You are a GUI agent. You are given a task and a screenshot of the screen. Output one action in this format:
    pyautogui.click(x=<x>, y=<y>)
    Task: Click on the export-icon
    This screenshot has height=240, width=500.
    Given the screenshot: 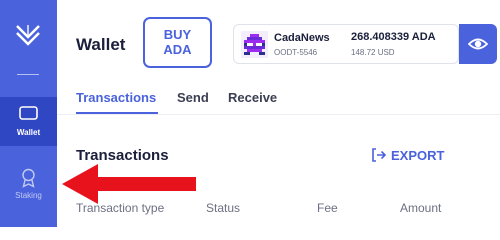 What is the action you would take?
    pyautogui.click(x=379, y=155)
    